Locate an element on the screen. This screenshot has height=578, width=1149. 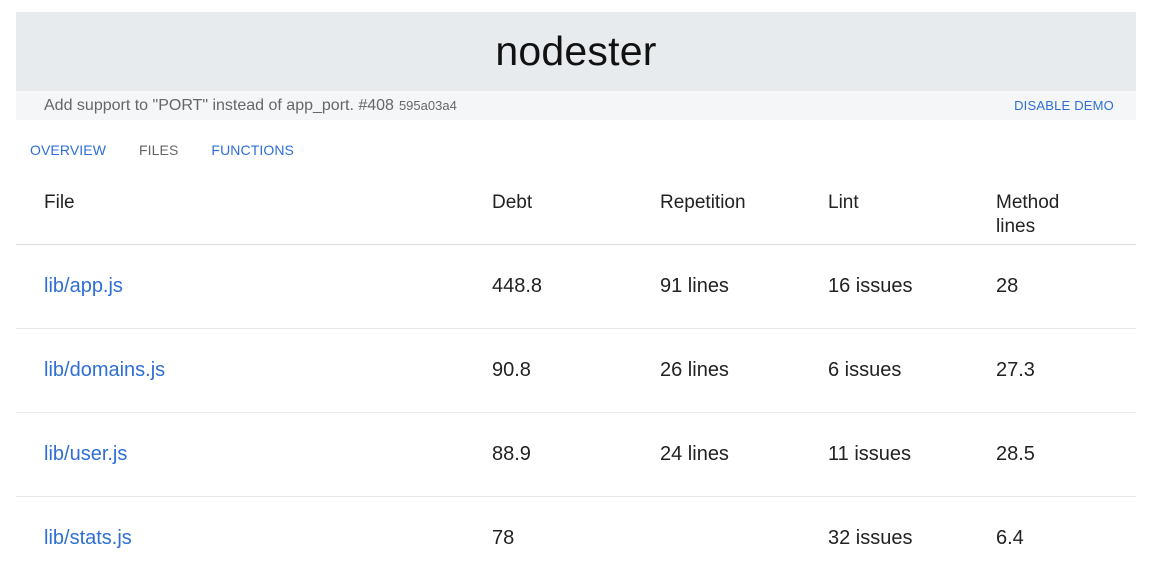
column-header-lint: Lint is located at coordinates (843, 203).